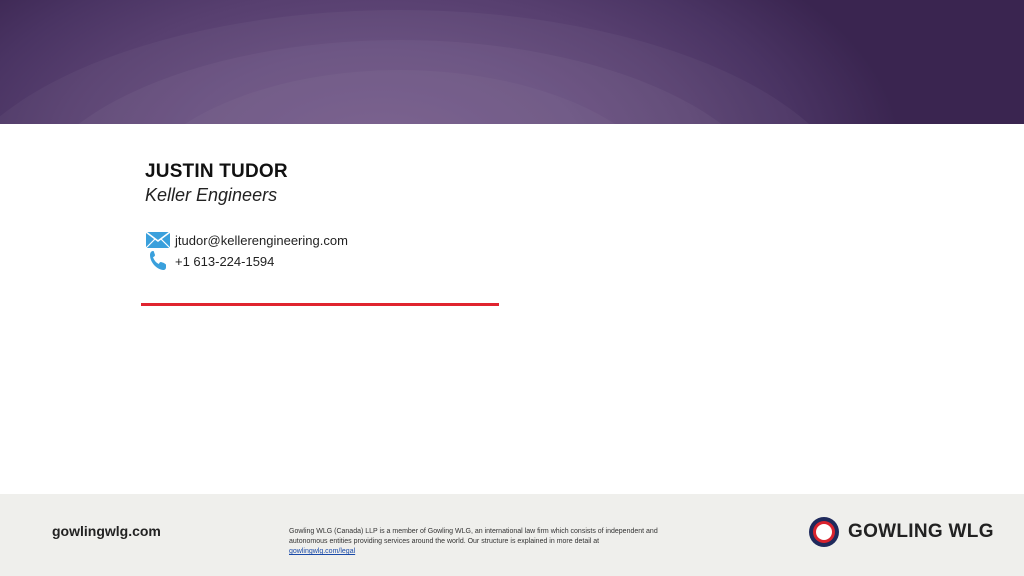  Describe the element at coordinates (211, 195) in the screenshot. I see `contact-company: Keller Engineers` at that location.